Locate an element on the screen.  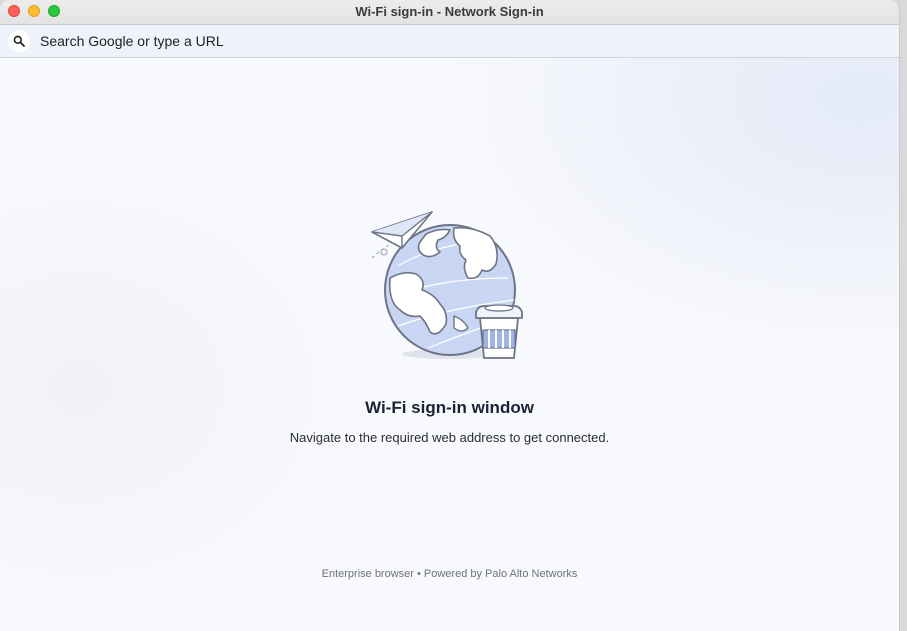
window-title: Wi-Fi sign-in - Network Sign-in is located at coordinates (449, 11).